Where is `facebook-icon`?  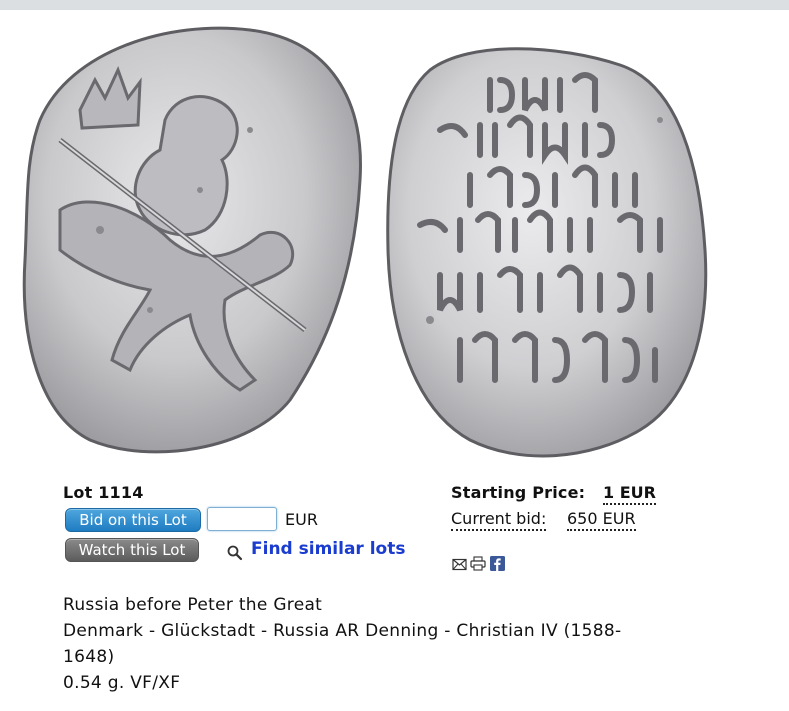
facebook-icon is located at coordinates (497, 565).